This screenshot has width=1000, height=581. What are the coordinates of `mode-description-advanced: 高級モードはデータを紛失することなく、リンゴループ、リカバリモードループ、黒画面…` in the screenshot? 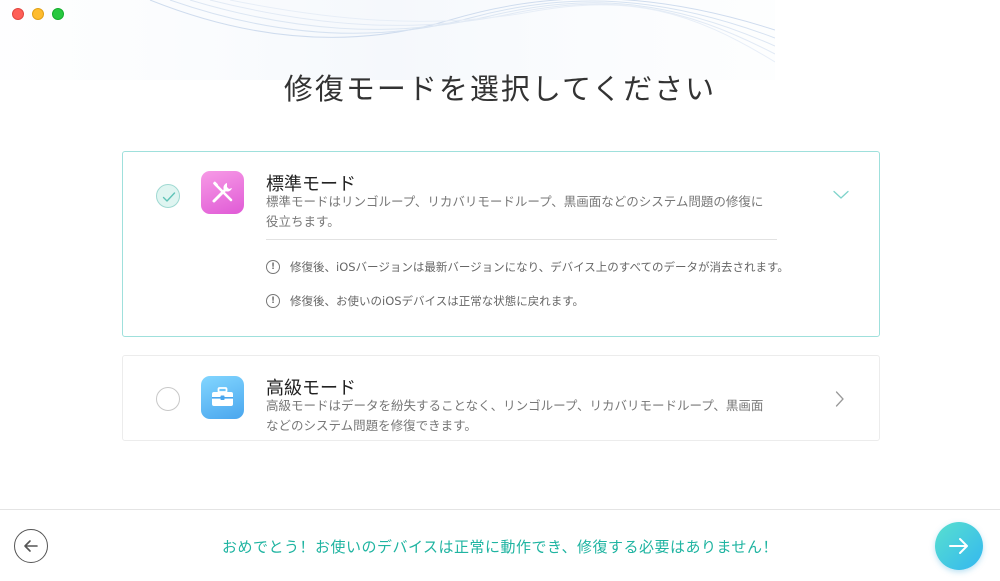 It's located at (515, 415).